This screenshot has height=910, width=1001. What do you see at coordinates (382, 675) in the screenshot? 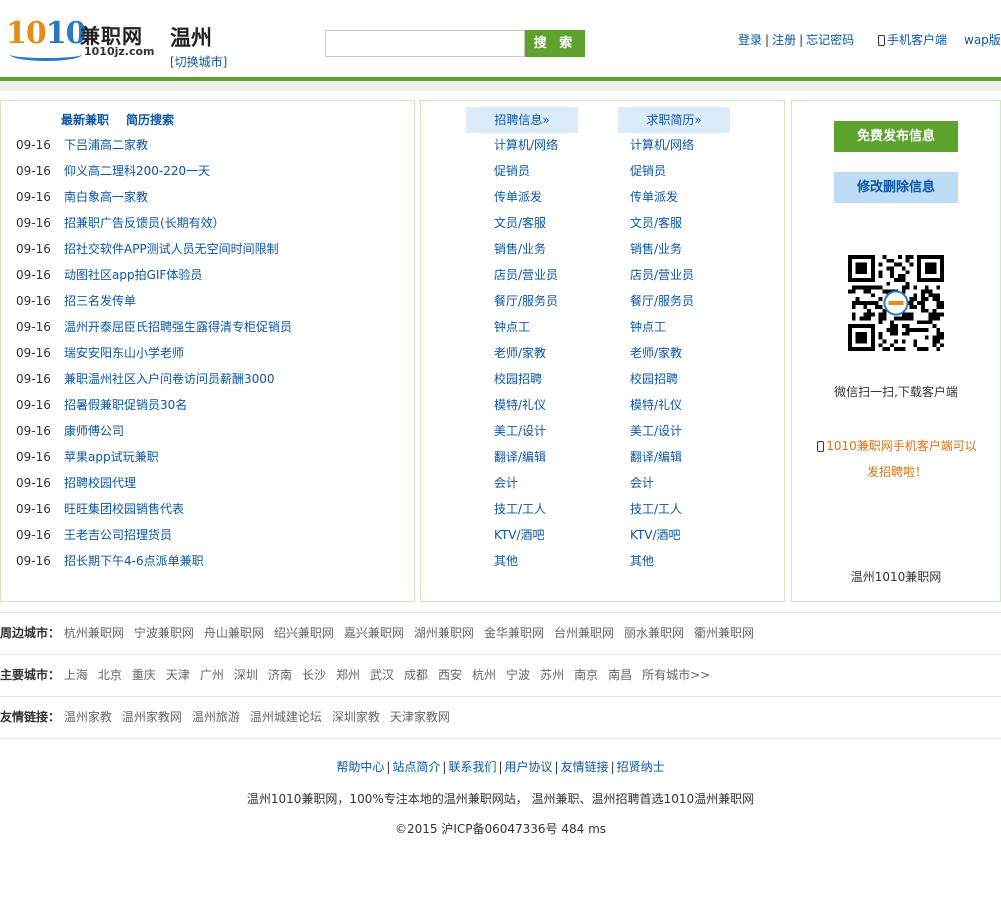
I see `major-city-link: 武汉` at bounding box center [382, 675].